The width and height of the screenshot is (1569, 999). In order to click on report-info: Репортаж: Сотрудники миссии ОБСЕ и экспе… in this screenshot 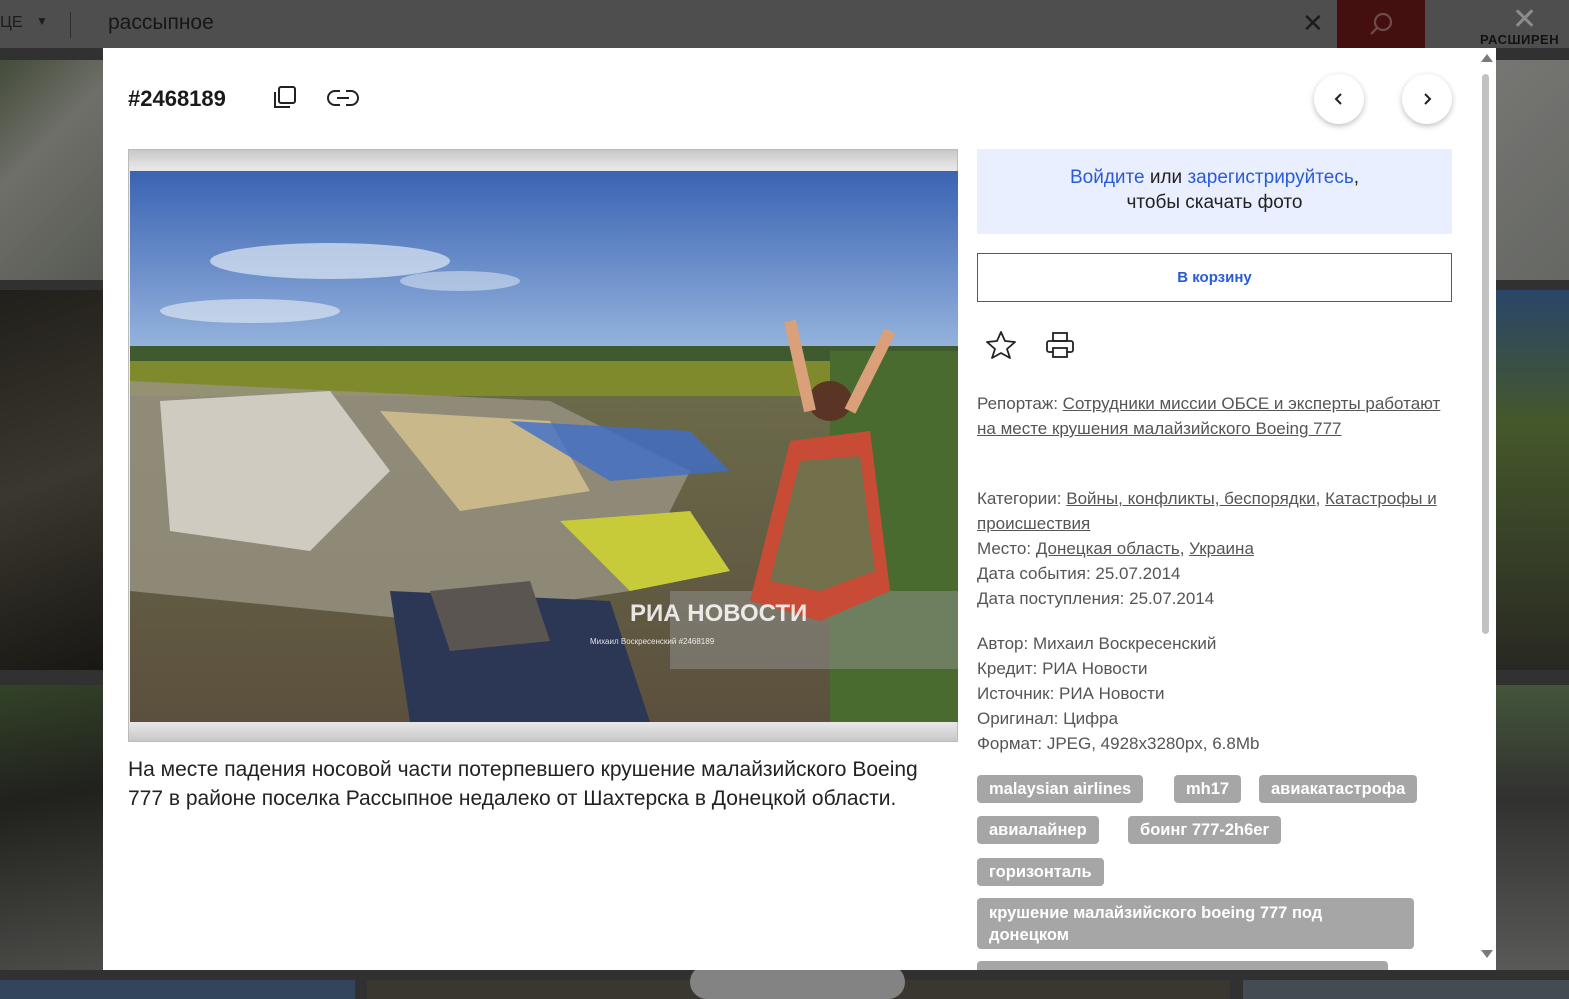, I will do `click(1214, 416)`.